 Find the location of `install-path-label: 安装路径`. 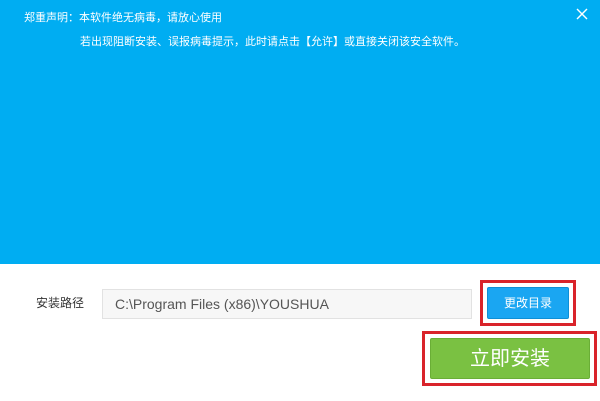

install-path-label: 安装路径 is located at coordinates (60, 303).